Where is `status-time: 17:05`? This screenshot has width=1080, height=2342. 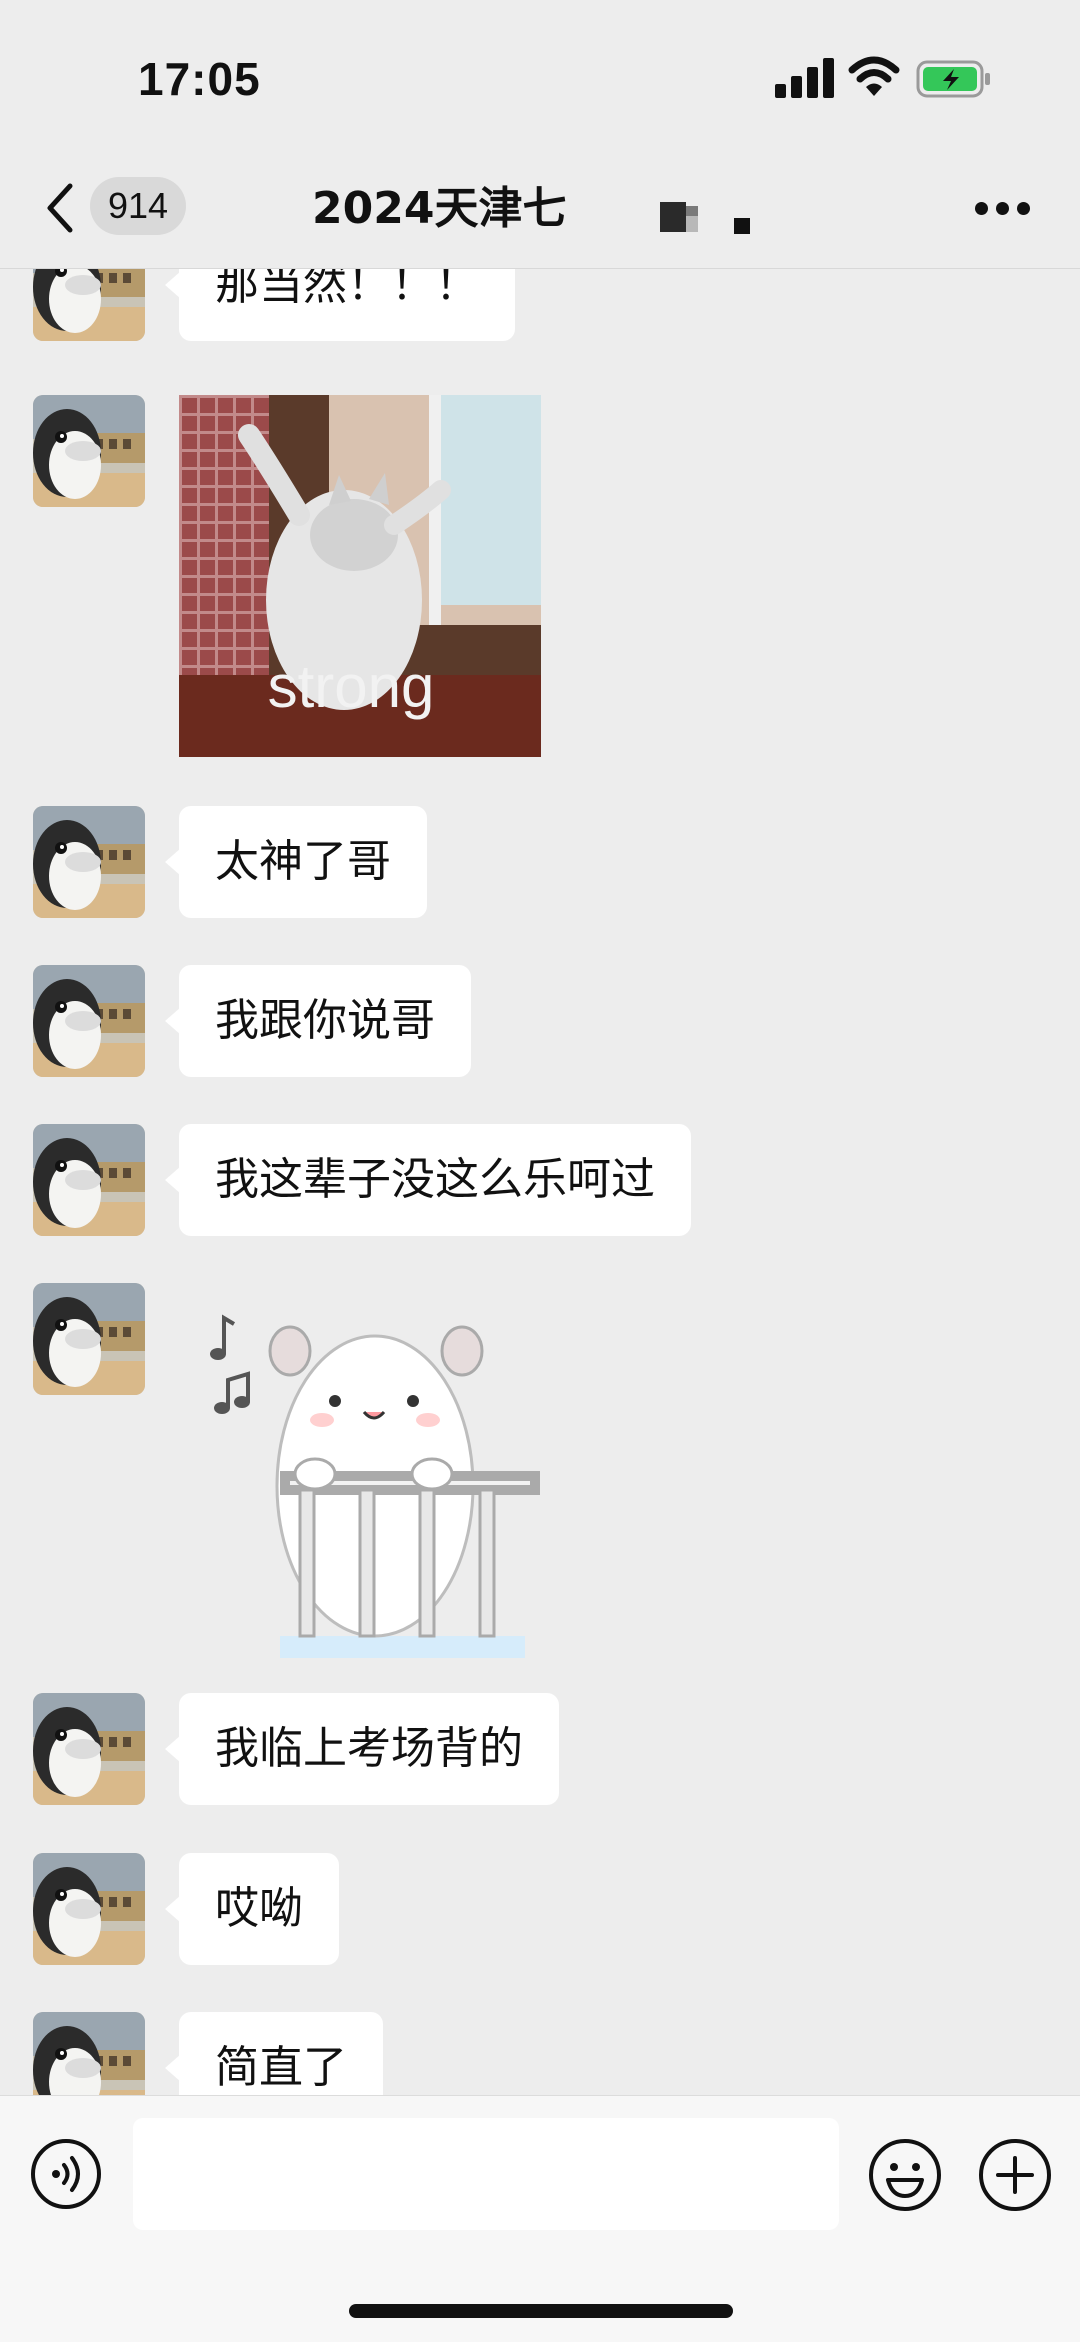
status-time: 17:05 is located at coordinates (199, 79).